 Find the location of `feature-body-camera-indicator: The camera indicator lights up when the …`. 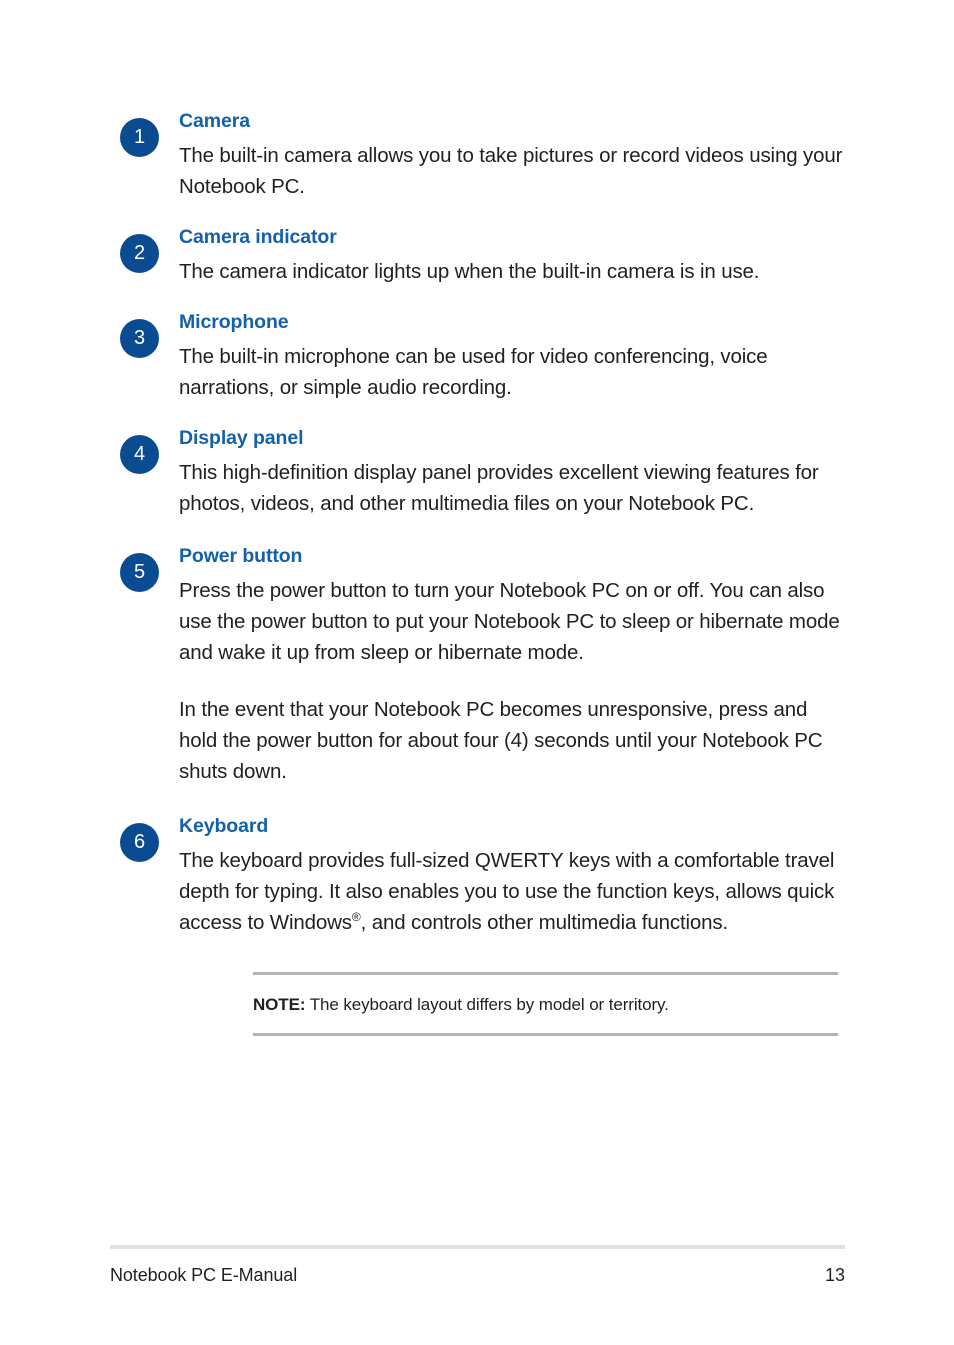

feature-body-camera-indicator: The camera indicator lights up when the … is located at coordinates (469, 271).